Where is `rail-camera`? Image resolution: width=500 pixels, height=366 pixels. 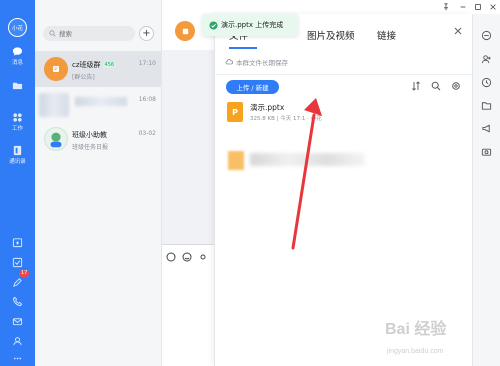 rail-camera is located at coordinates (487, 152).